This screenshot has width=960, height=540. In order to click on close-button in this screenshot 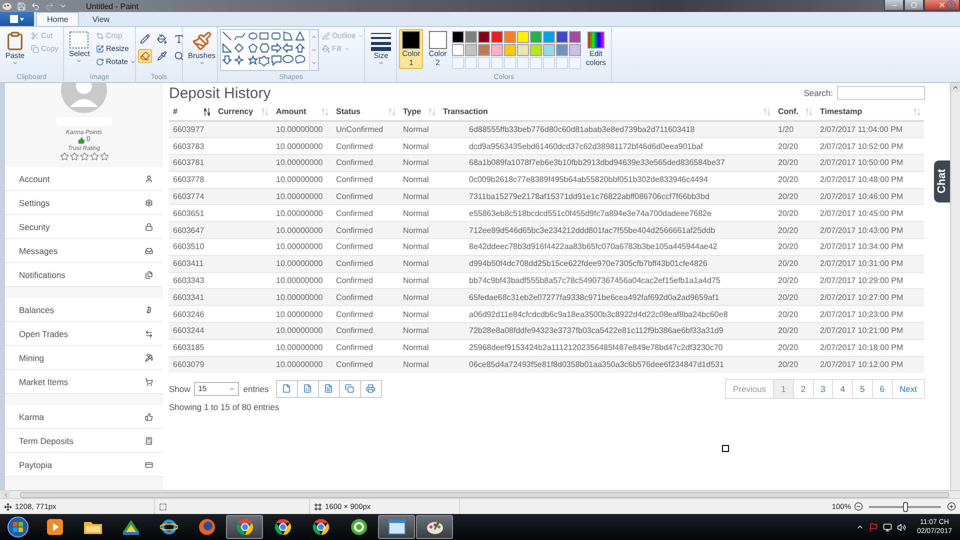, I will do `click(942, 5)`.